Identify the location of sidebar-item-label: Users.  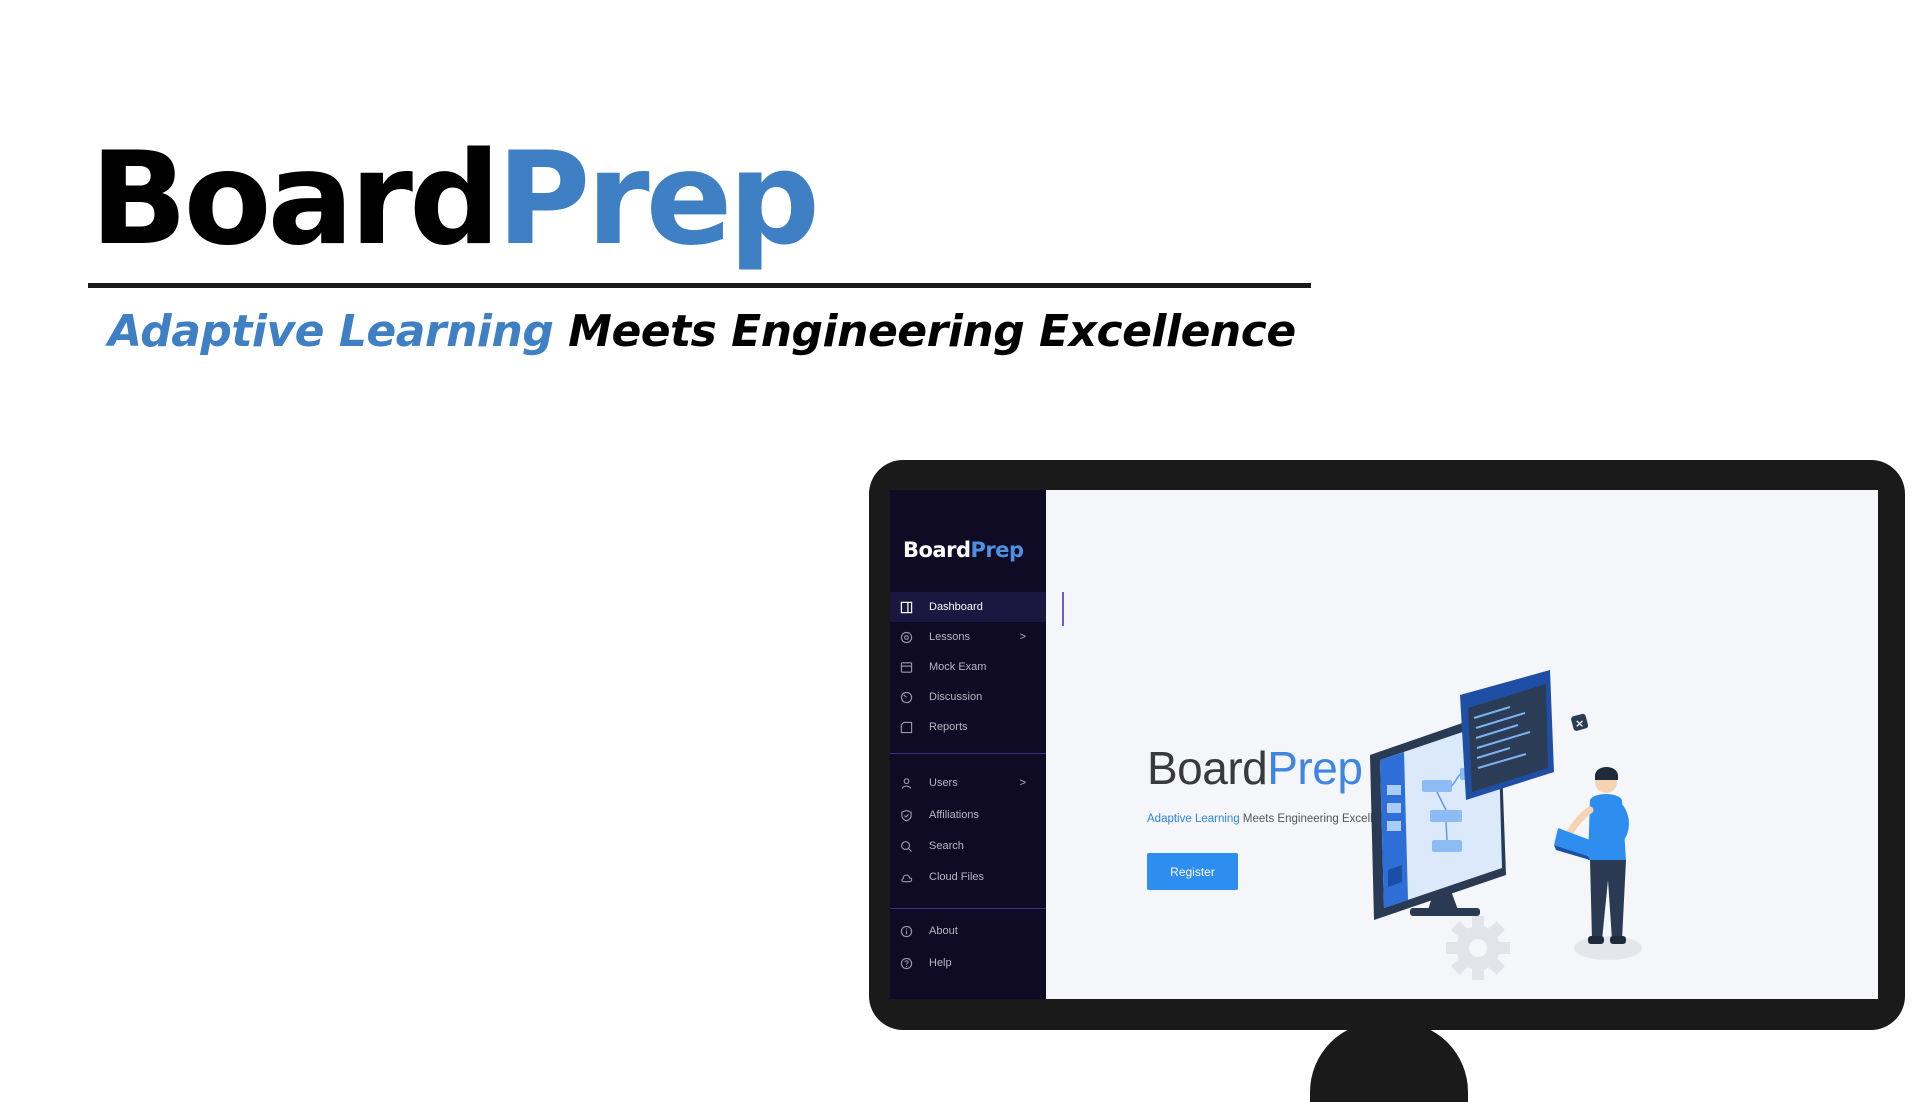
(943, 783).